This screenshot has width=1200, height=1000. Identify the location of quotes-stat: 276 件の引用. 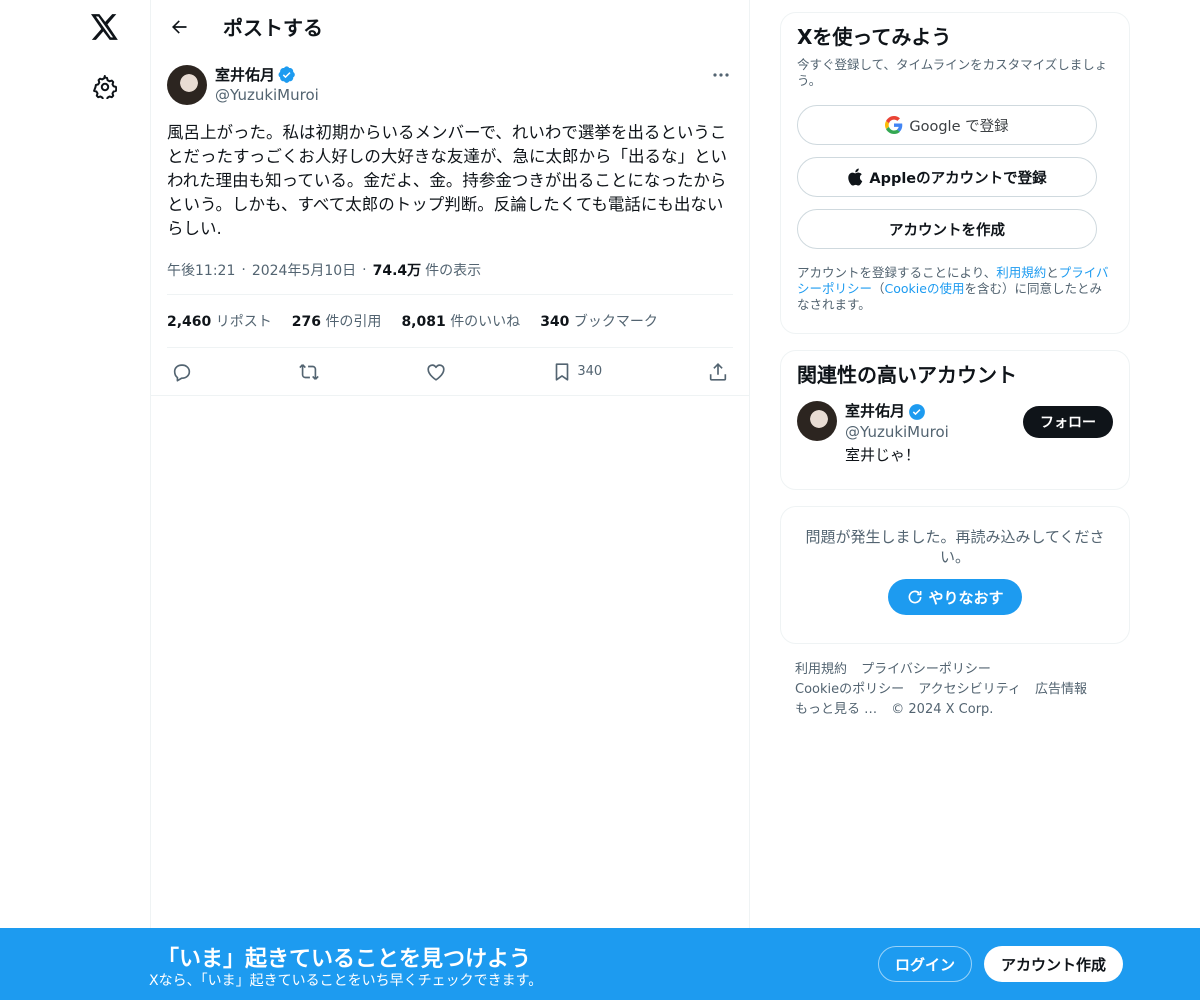
(337, 321).